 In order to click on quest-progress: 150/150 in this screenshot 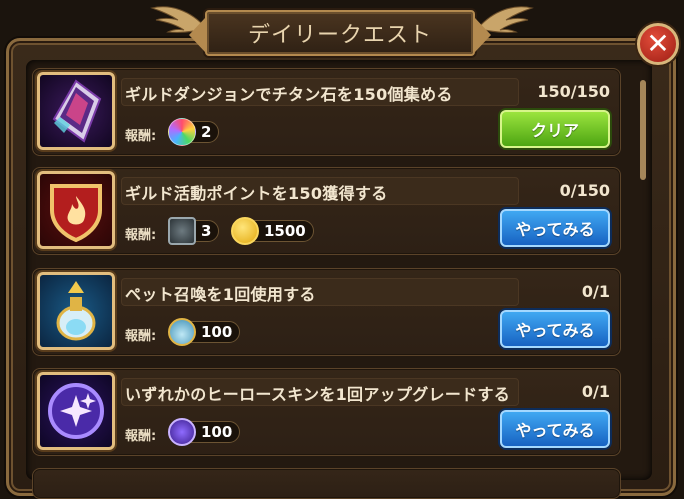, I will do `click(573, 91)`.